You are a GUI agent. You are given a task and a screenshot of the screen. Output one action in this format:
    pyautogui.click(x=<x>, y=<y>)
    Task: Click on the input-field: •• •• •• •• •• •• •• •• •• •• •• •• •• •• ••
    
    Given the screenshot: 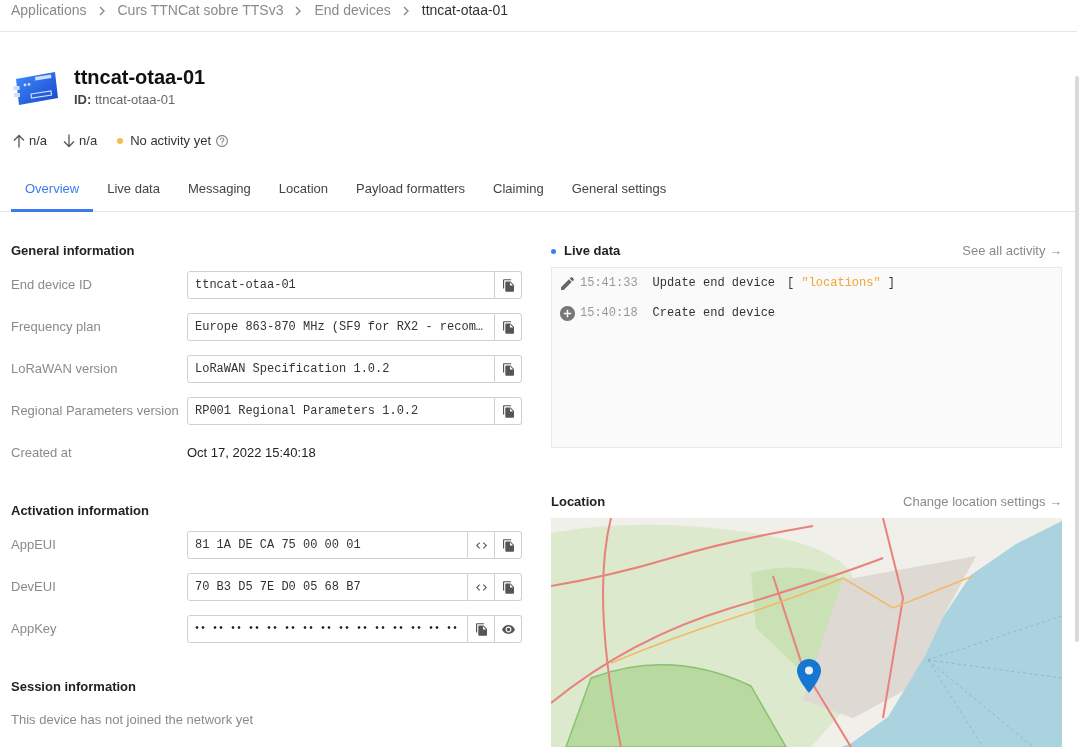 What is the action you would take?
    pyautogui.click(x=327, y=629)
    